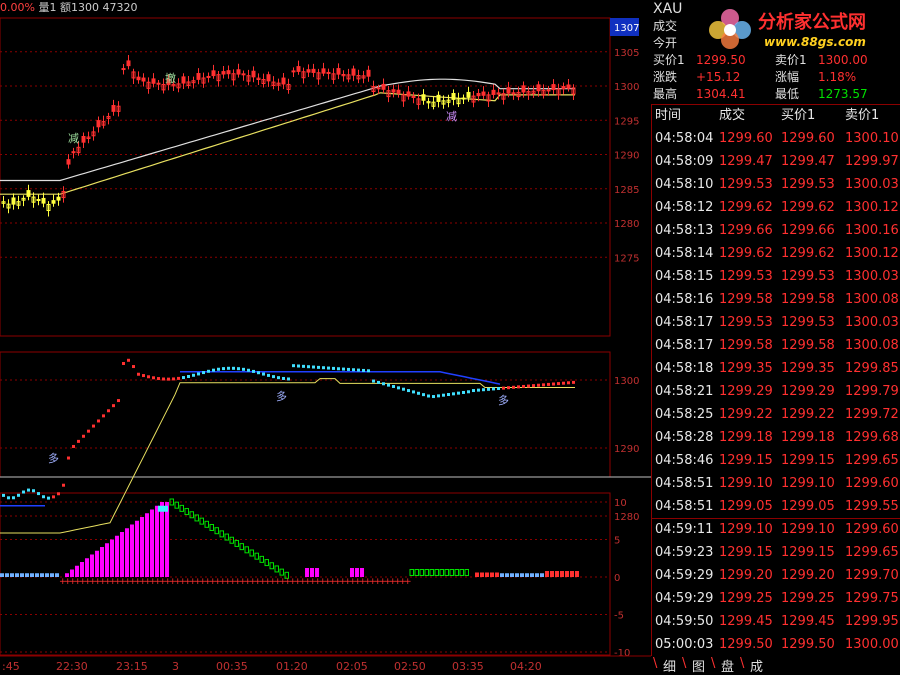 This screenshot has height=675, width=900. What do you see at coordinates (451, 116) in the screenshot?
I see `annotation-jian-2: 减` at bounding box center [451, 116].